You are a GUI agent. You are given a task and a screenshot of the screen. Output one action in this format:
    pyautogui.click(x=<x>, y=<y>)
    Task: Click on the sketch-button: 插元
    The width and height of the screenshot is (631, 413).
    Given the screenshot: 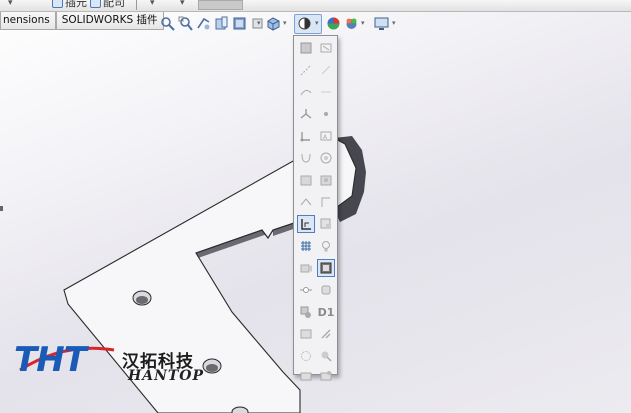 What is the action you would take?
    pyautogui.click(x=69, y=5)
    